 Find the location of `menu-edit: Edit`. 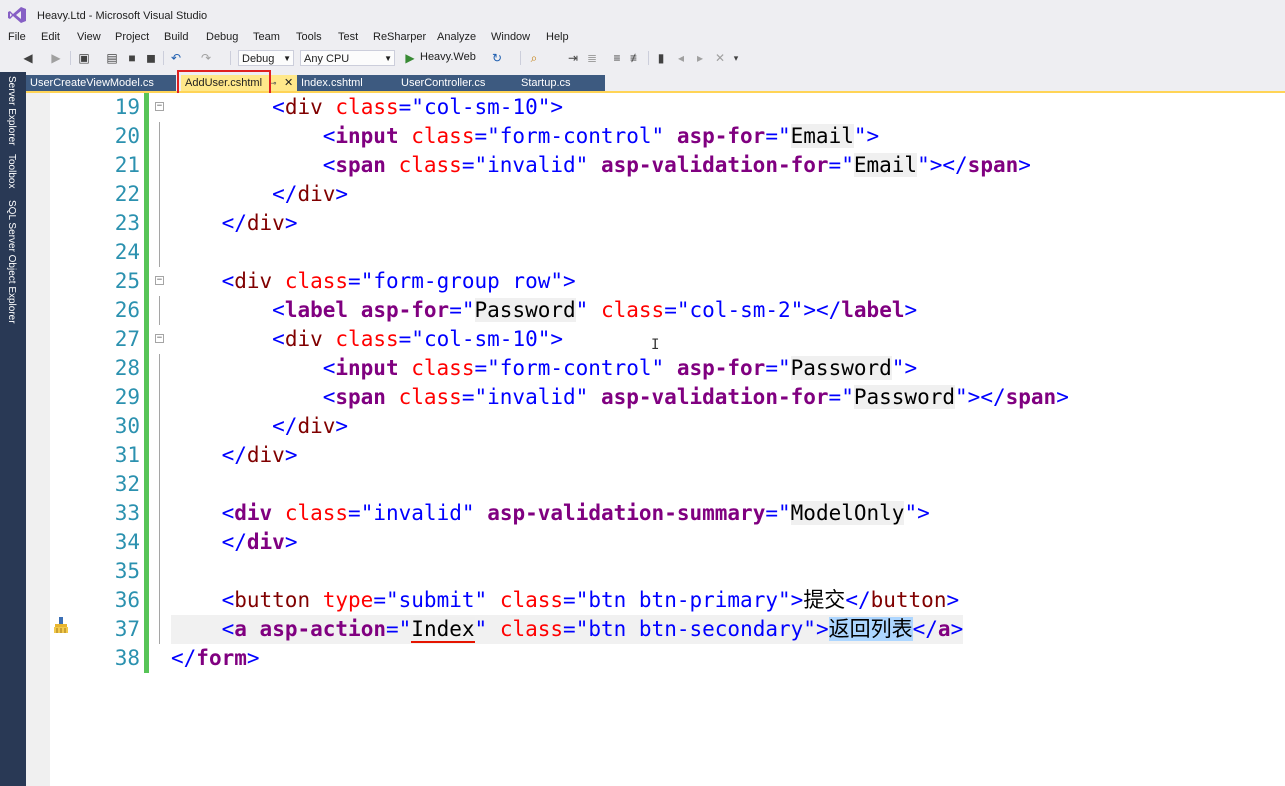

menu-edit: Edit is located at coordinates (50, 37).